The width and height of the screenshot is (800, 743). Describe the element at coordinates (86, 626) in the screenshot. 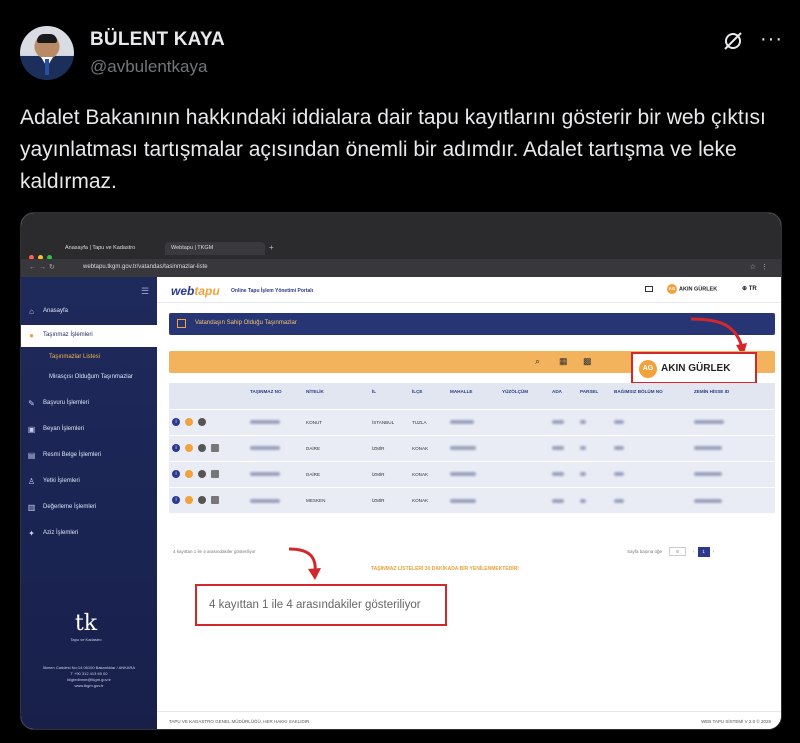

I see `tkgm-logo: tk Tapu ve Kadastro` at that location.